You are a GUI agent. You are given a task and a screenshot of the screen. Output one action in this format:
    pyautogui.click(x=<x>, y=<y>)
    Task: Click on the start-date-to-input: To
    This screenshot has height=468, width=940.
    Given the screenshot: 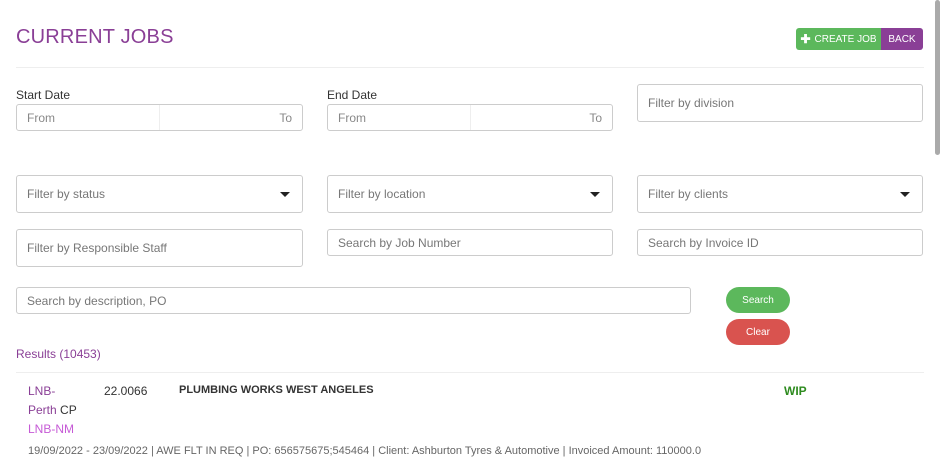 What is the action you would take?
    pyautogui.click(x=230, y=117)
    